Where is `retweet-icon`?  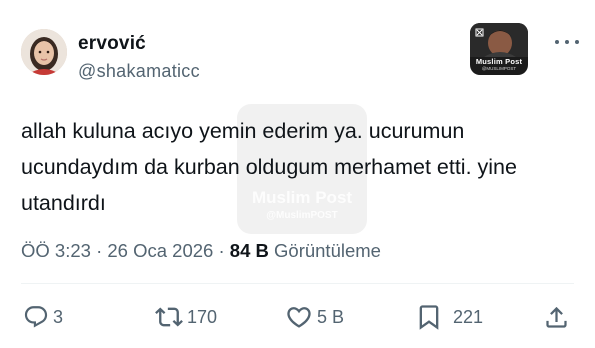 retweet-icon is located at coordinates (169, 317).